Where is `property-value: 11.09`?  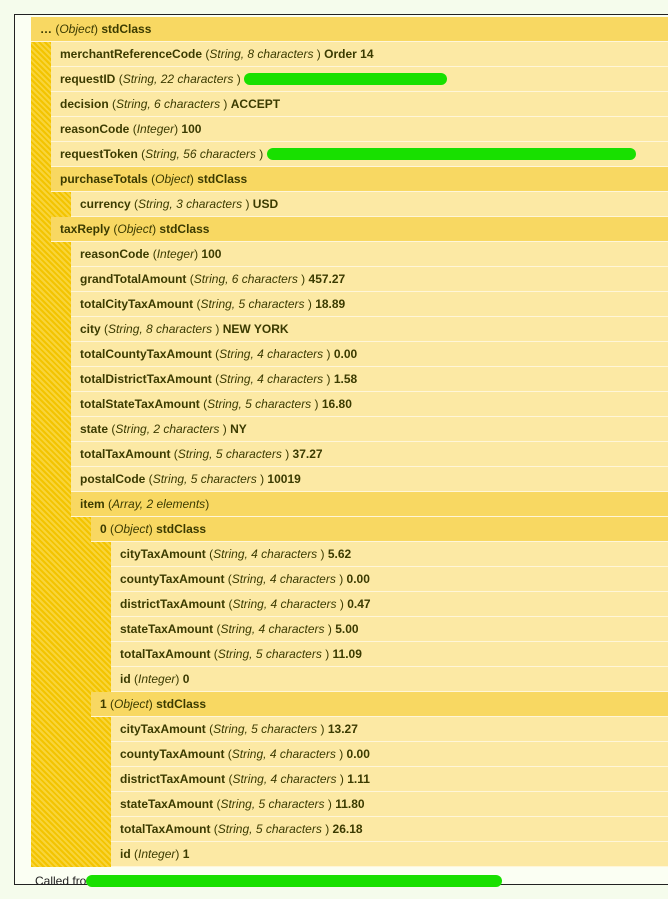
property-value: 11.09 is located at coordinates (347, 654).